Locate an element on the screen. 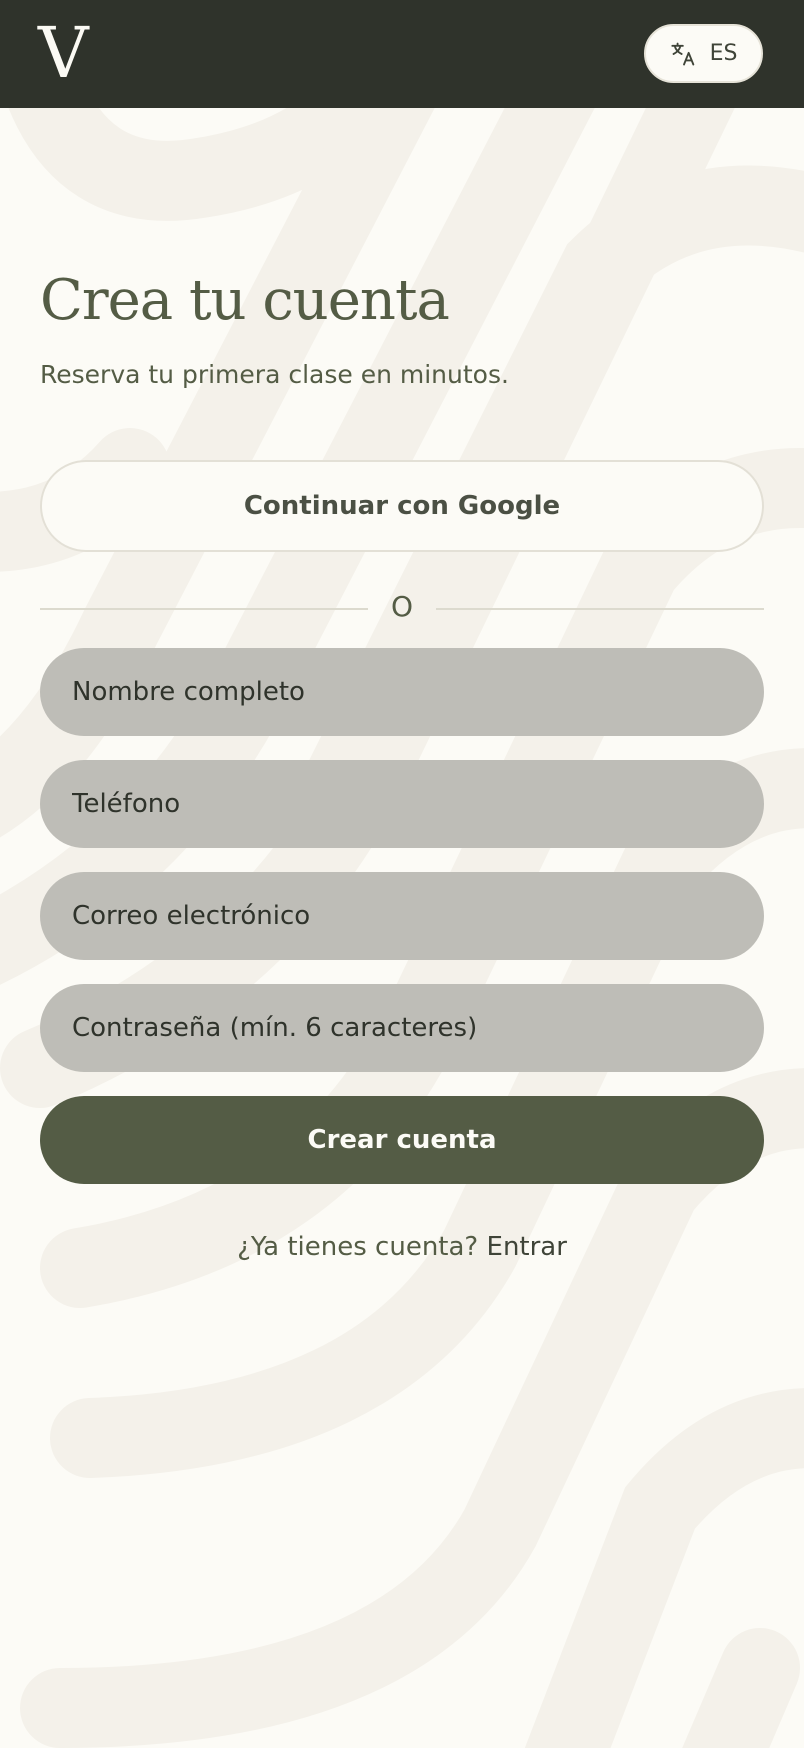  full-name-input is located at coordinates (402, 692).